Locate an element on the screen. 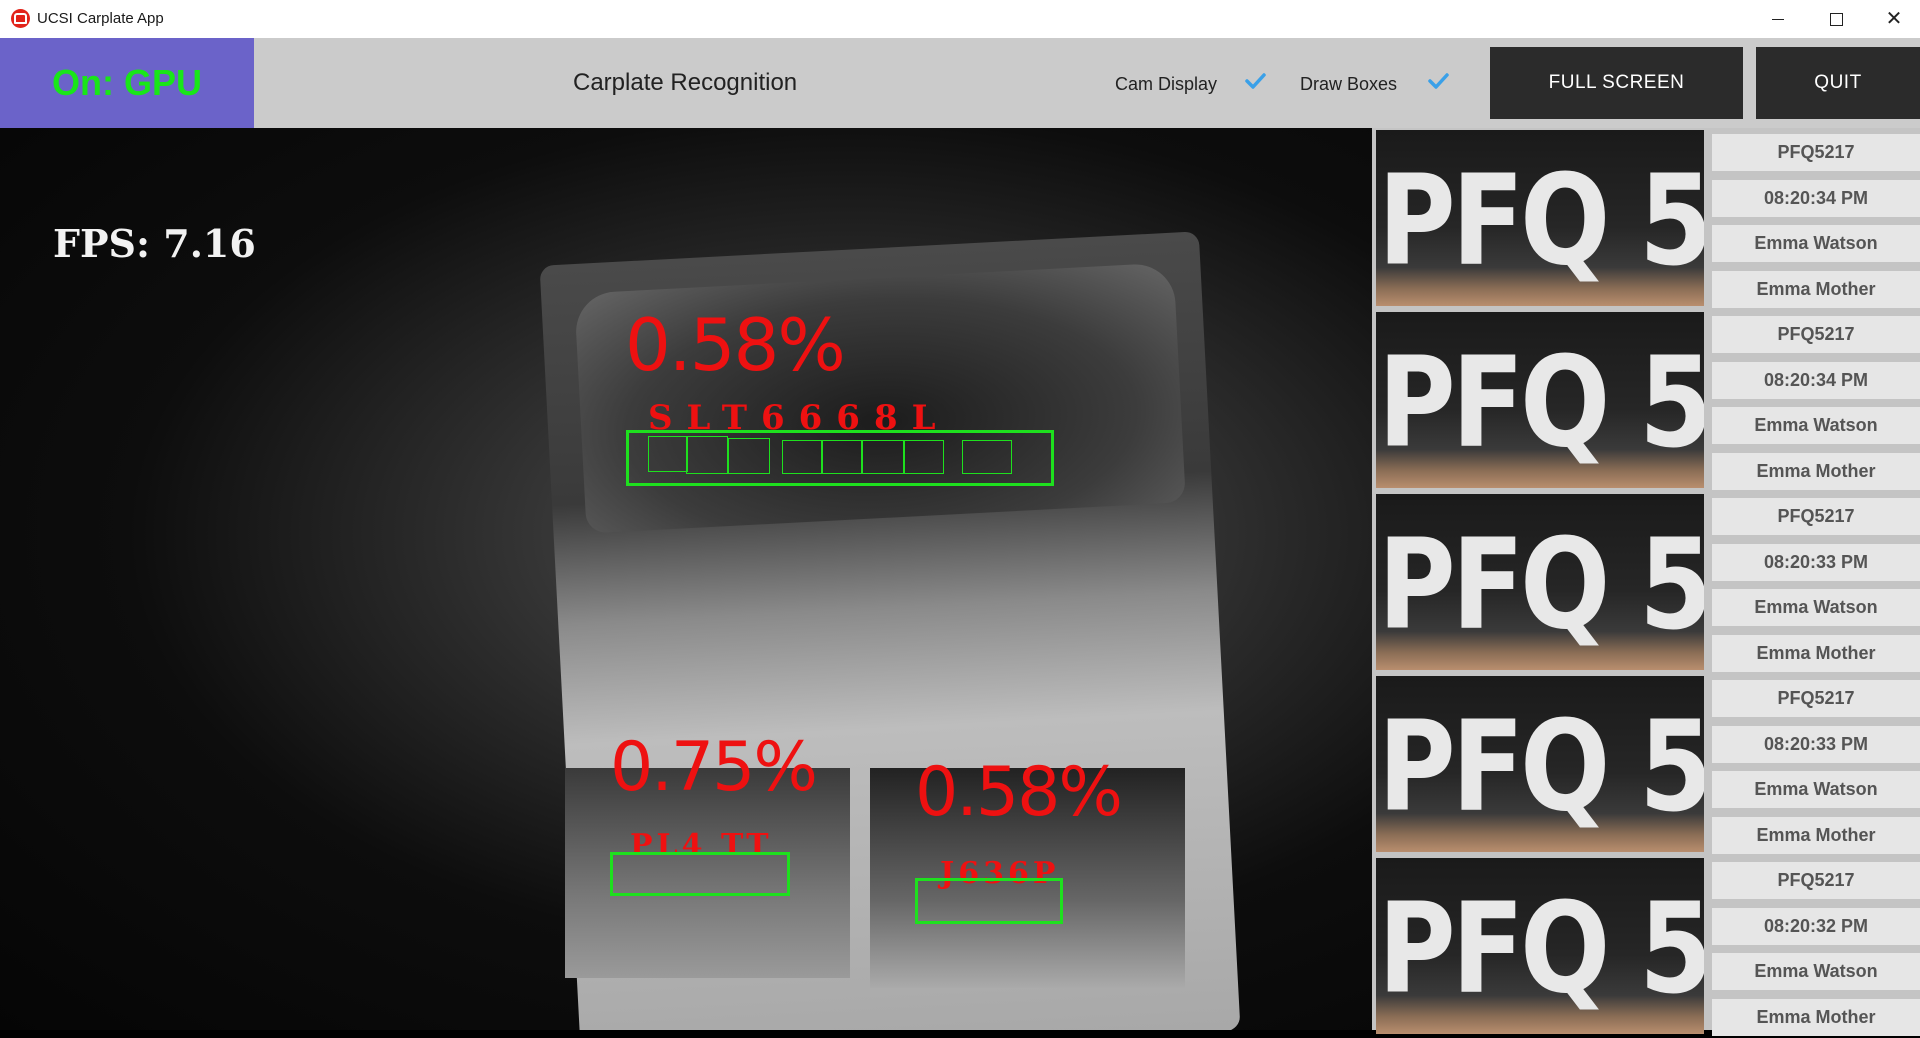 This screenshot has height=1038, width=1920. maximize-icon is located at coordinates (1836, 19).